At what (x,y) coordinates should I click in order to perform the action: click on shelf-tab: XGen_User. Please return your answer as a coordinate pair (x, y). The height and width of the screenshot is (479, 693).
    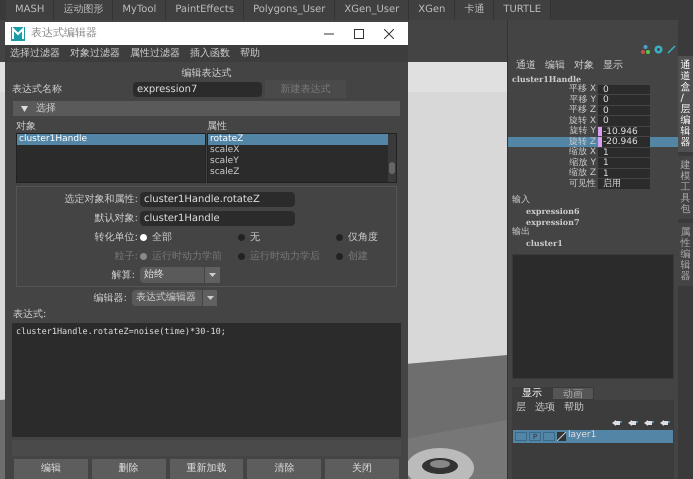
    Looking at the image, I should click on (372, 10).